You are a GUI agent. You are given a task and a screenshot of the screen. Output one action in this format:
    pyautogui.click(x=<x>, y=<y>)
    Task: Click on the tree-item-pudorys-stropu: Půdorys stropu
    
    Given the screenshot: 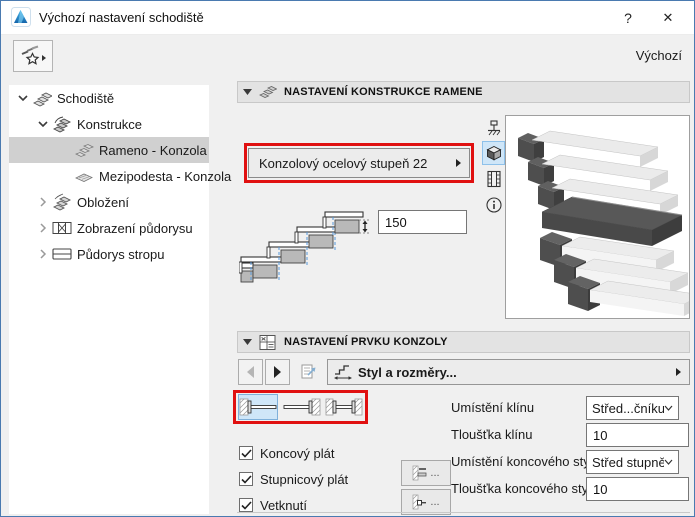 What is the action you would take?
    pyautogui.click(x=109, y=254)
    